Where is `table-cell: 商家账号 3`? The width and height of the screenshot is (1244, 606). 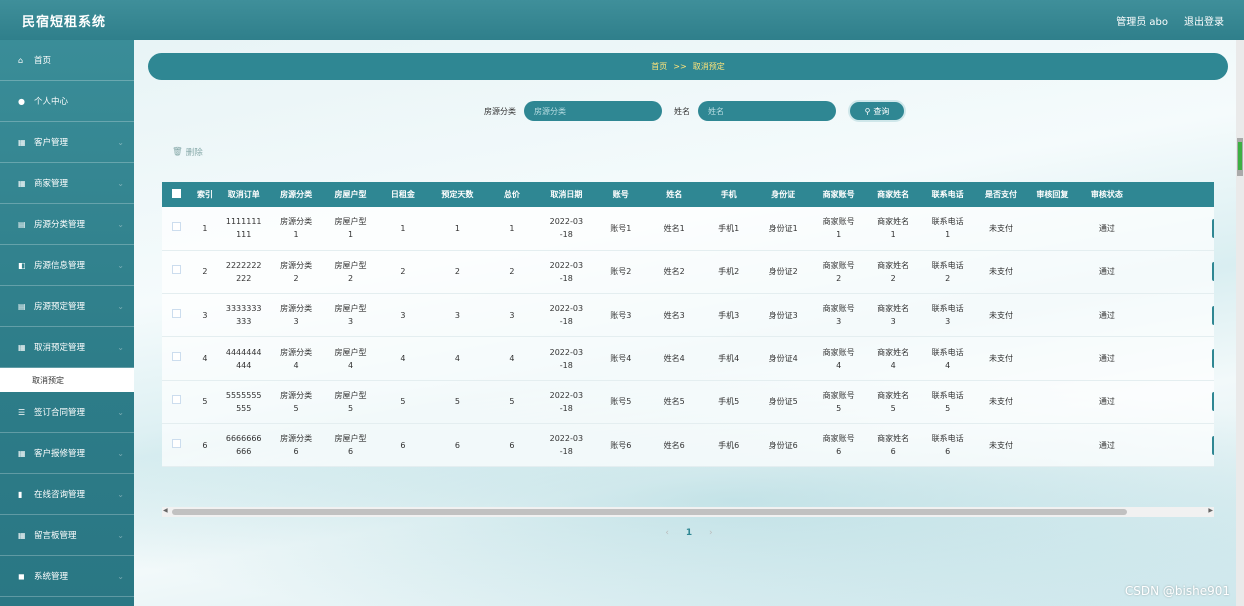
table-cell: 商家账号 3 is located at coordinates (838, 315).